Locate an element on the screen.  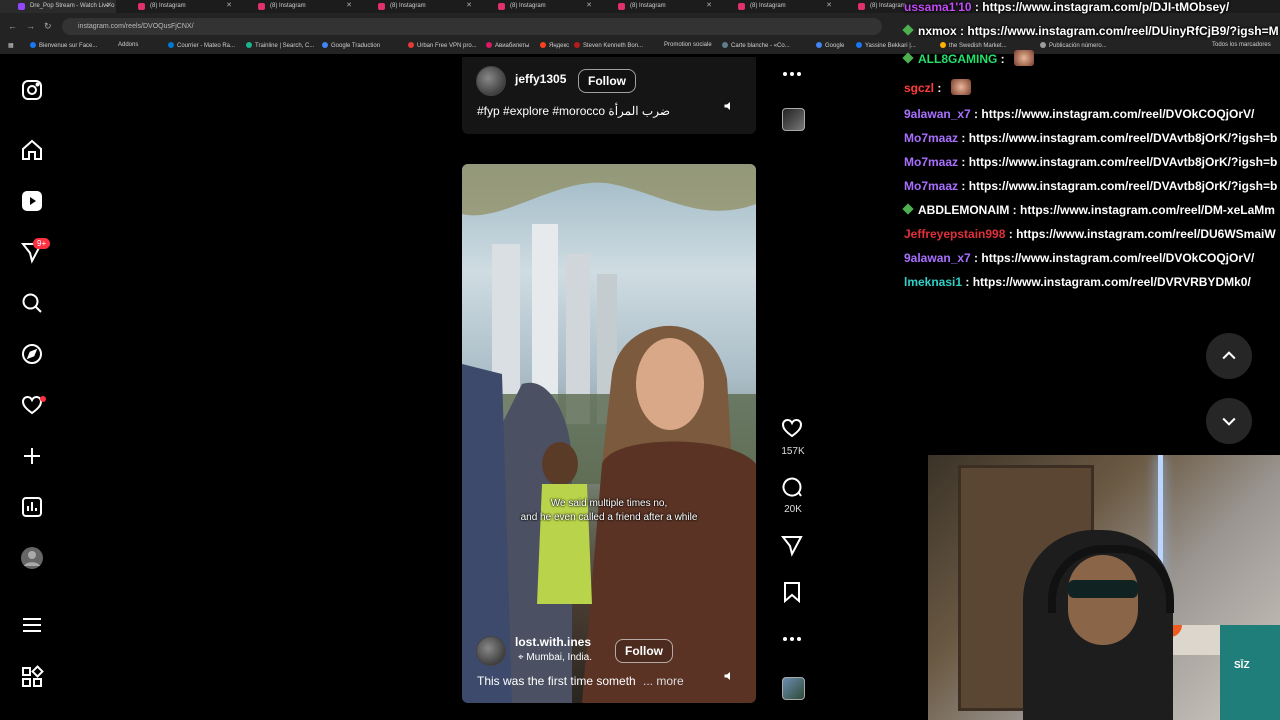
explore-compass-icon is located at coordinates (32, 354).